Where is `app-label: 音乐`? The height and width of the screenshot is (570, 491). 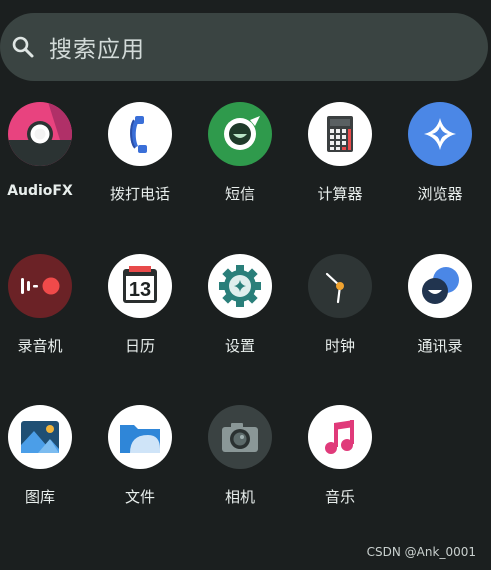
app-label: 音乐 is located at coordinates (339, 497).